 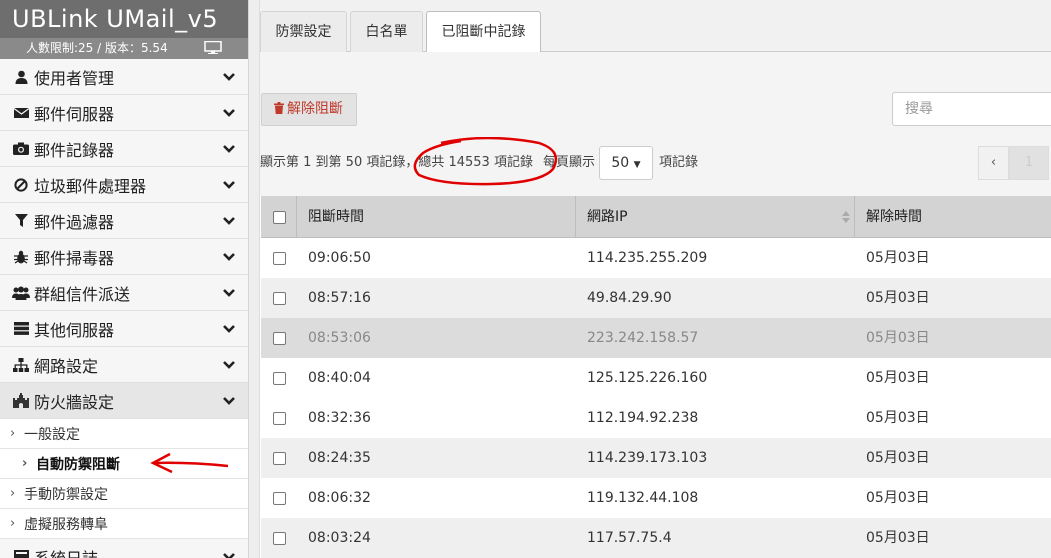 What do you see at coordinates (339, 418) in the screenshot?
I see `block-time: 08:32:36` at bounding box center [339, 418].